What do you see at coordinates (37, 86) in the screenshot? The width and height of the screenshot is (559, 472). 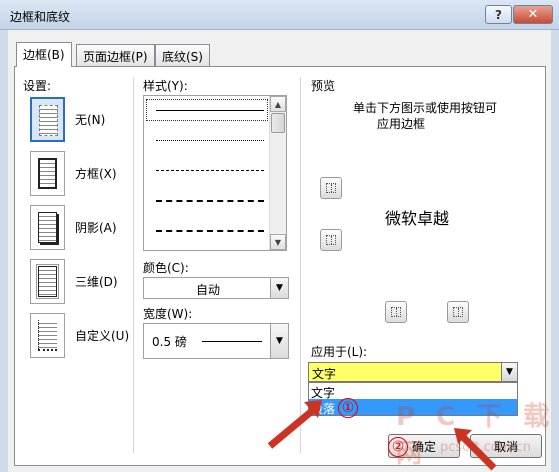 I see `settings-heading: 设置:` at bounding box center [37, 86].